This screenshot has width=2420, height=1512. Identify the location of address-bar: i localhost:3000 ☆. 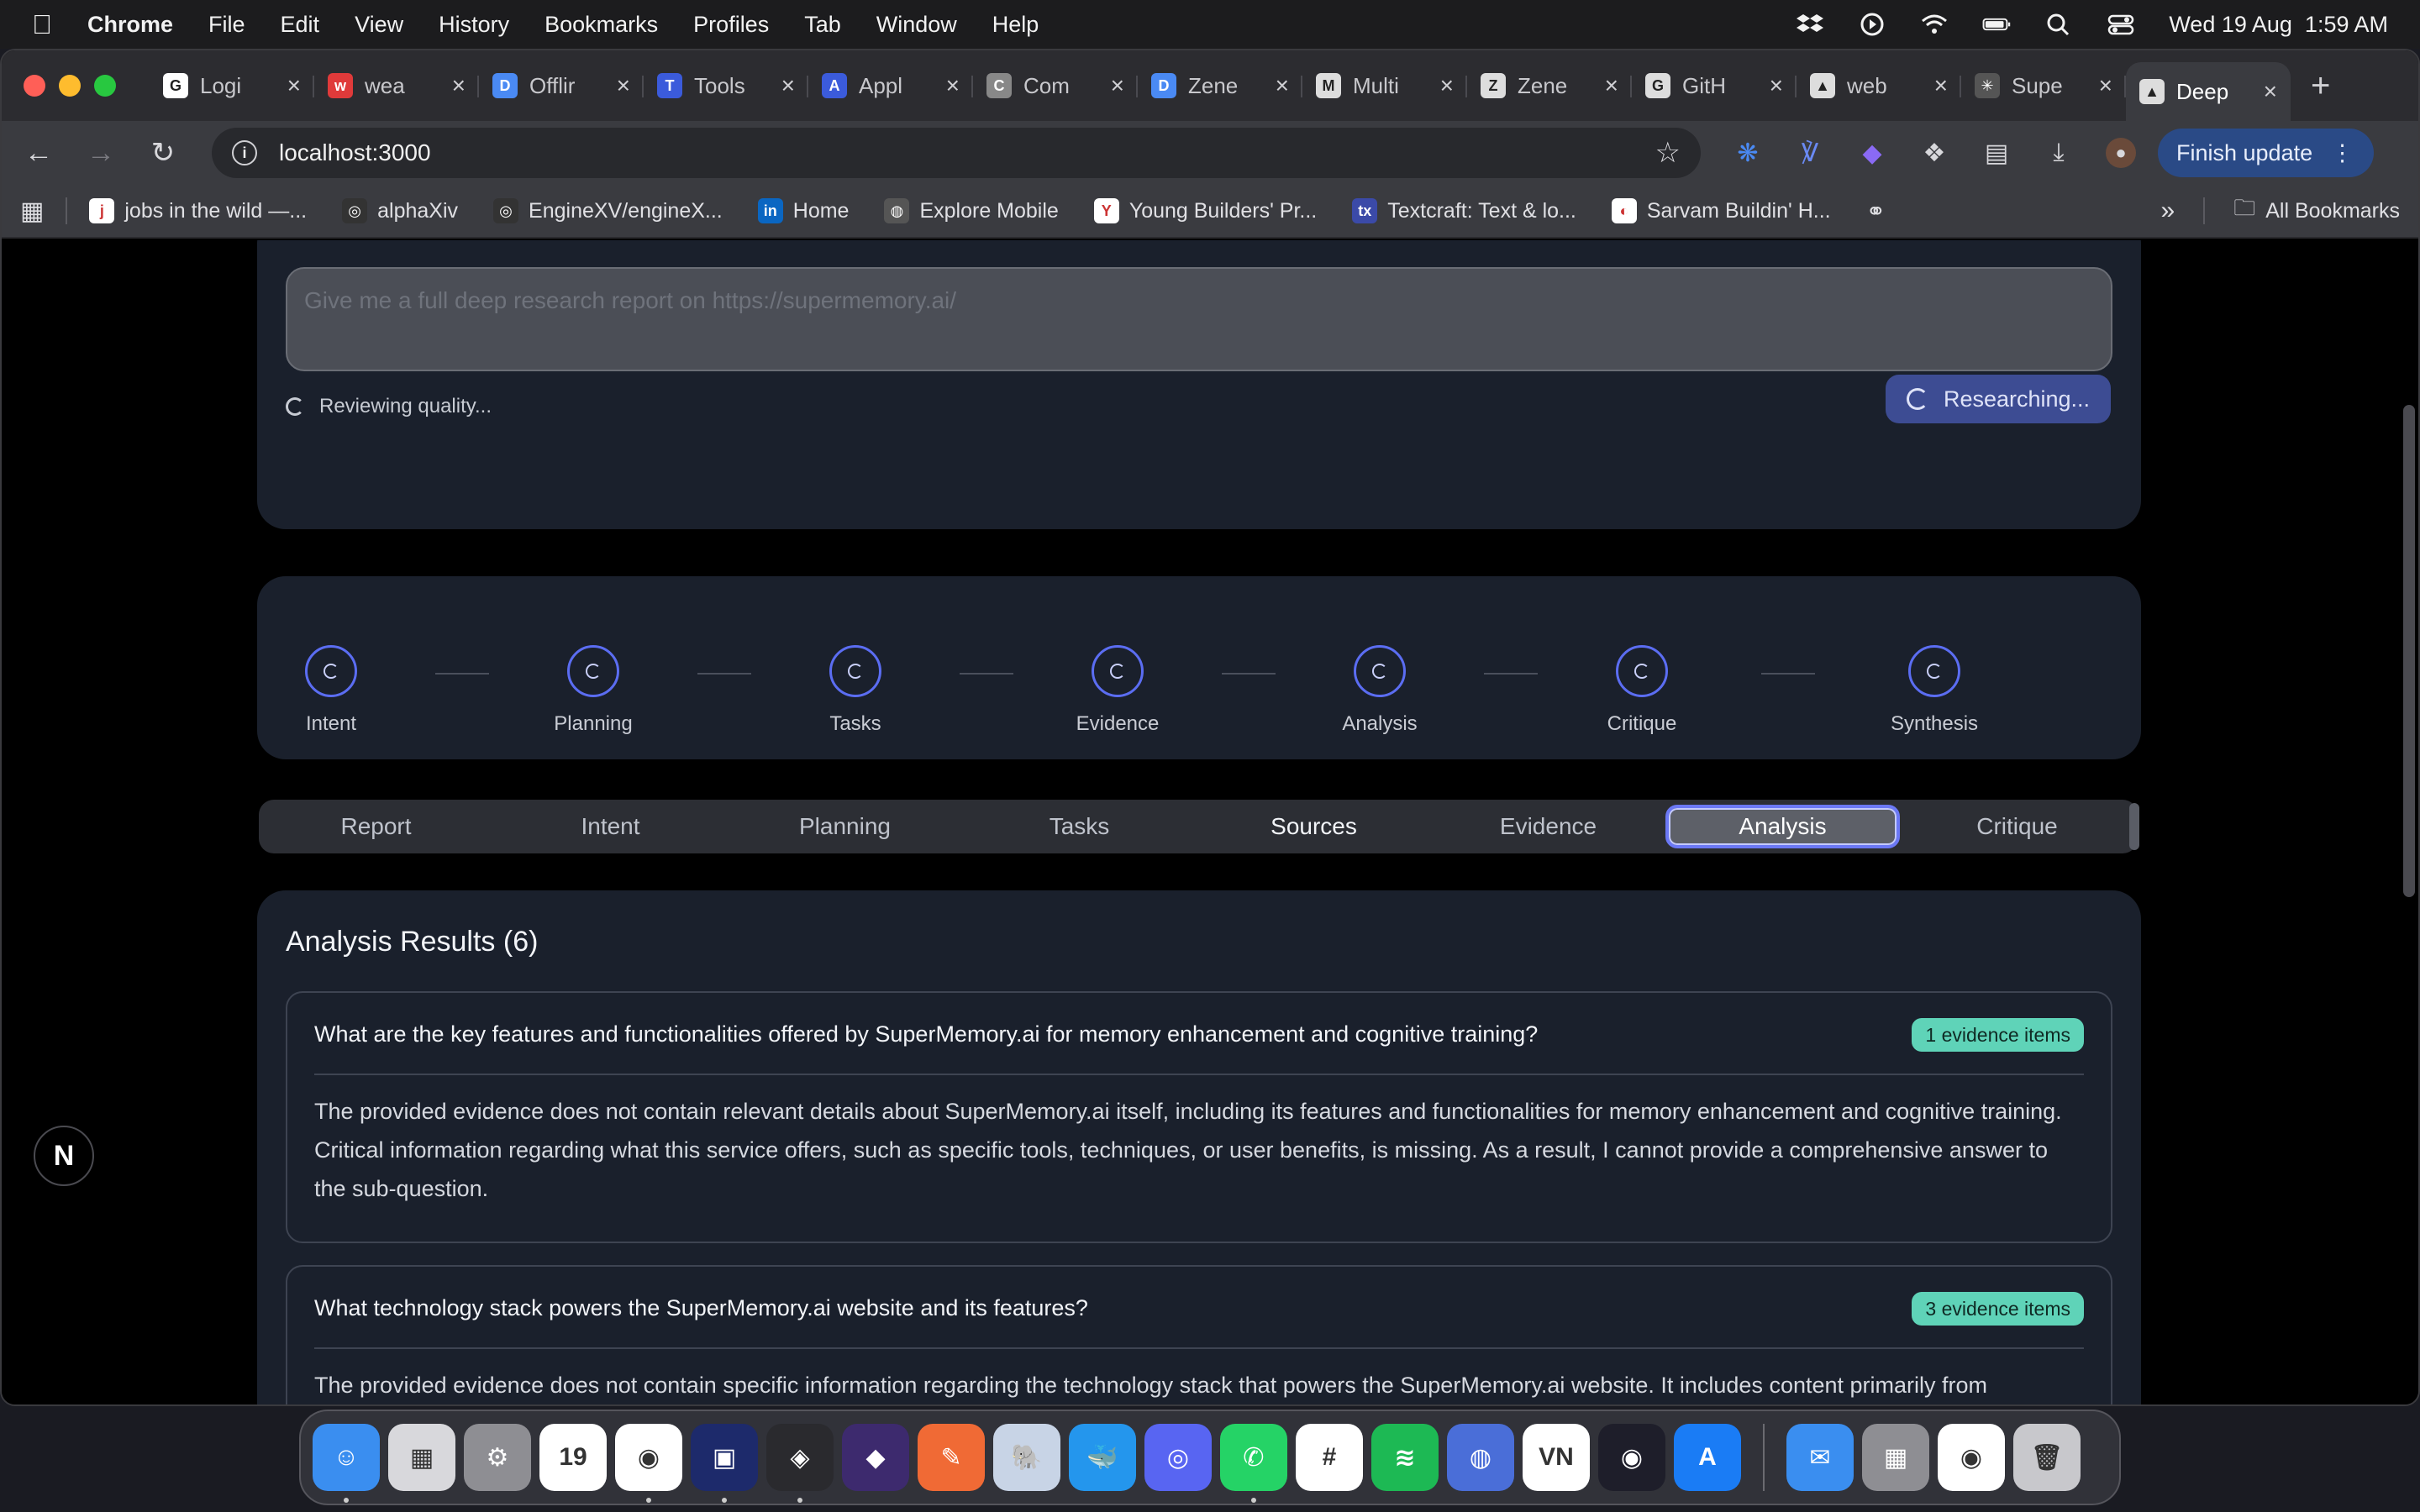
(957, 153).